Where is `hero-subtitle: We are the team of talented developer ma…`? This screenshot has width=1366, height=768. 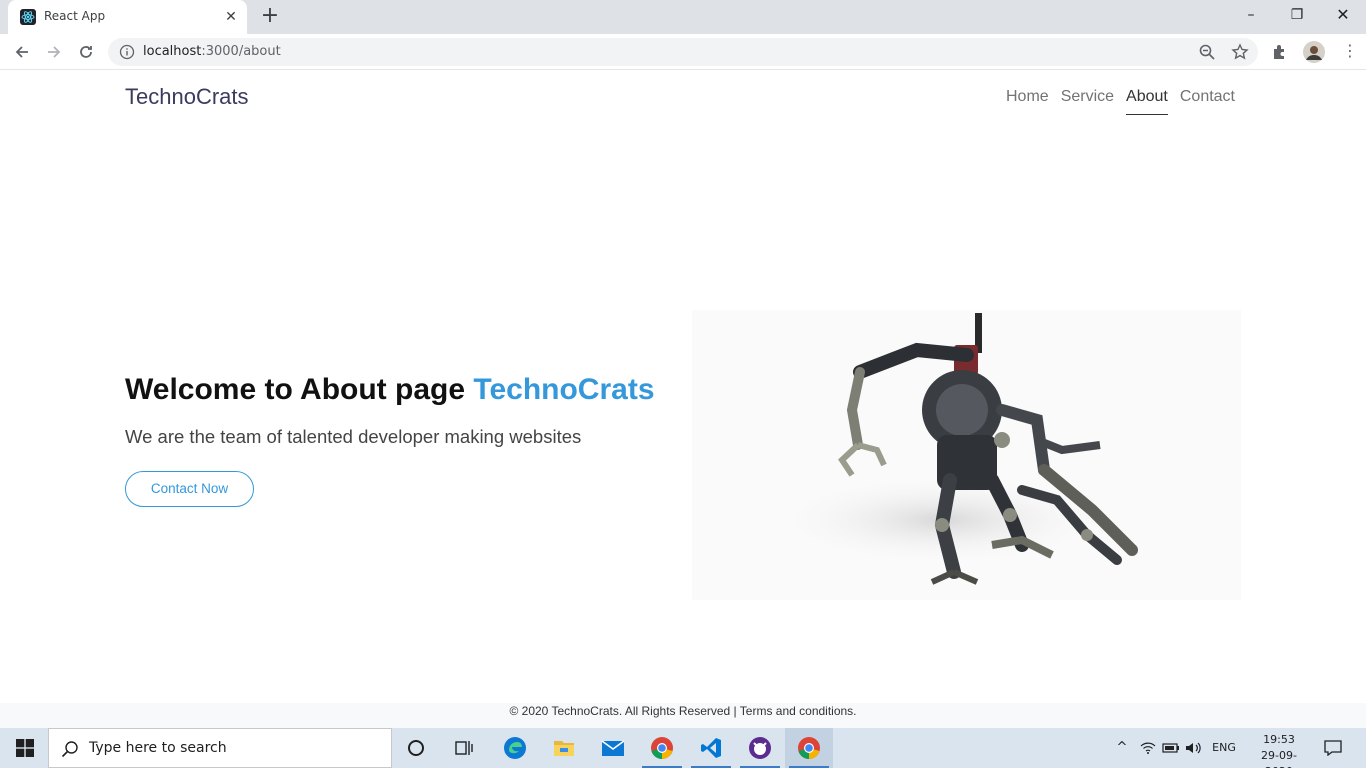
hero-subtitle: We are the team of talented developer ma… is located at coordinates (353, 436).